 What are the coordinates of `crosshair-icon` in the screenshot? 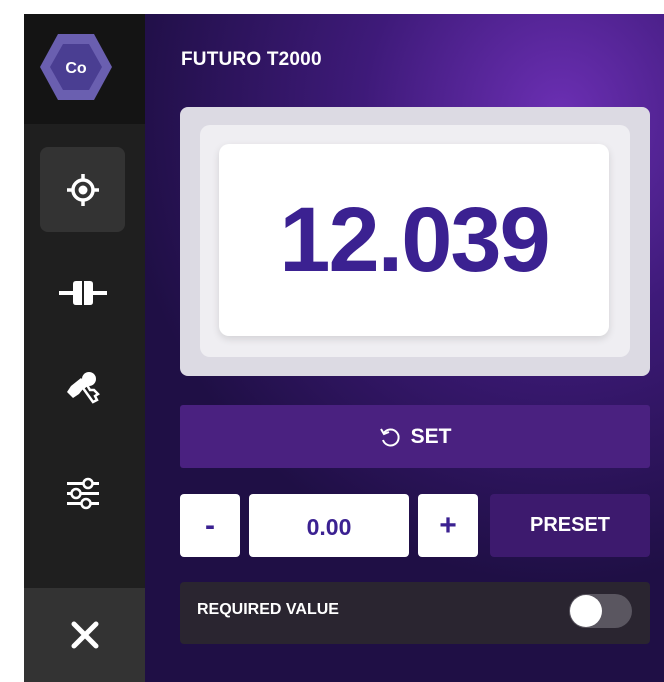 It's located at (82, 189).